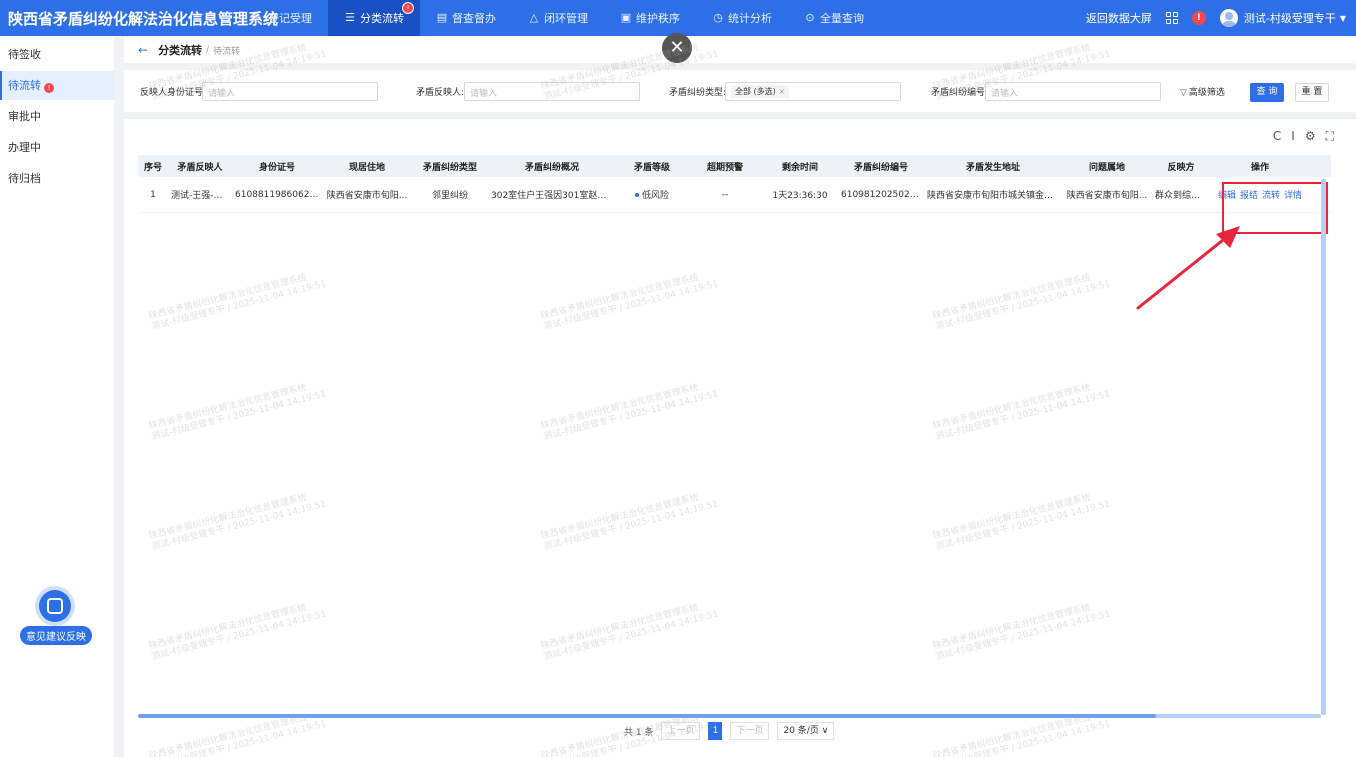 The width and height of the screenshot is (1356, 757). Describe the element at coordinates (1298, 136) in the screenshot. I see `table-tools: C I ⚙ ⛶` at that location.